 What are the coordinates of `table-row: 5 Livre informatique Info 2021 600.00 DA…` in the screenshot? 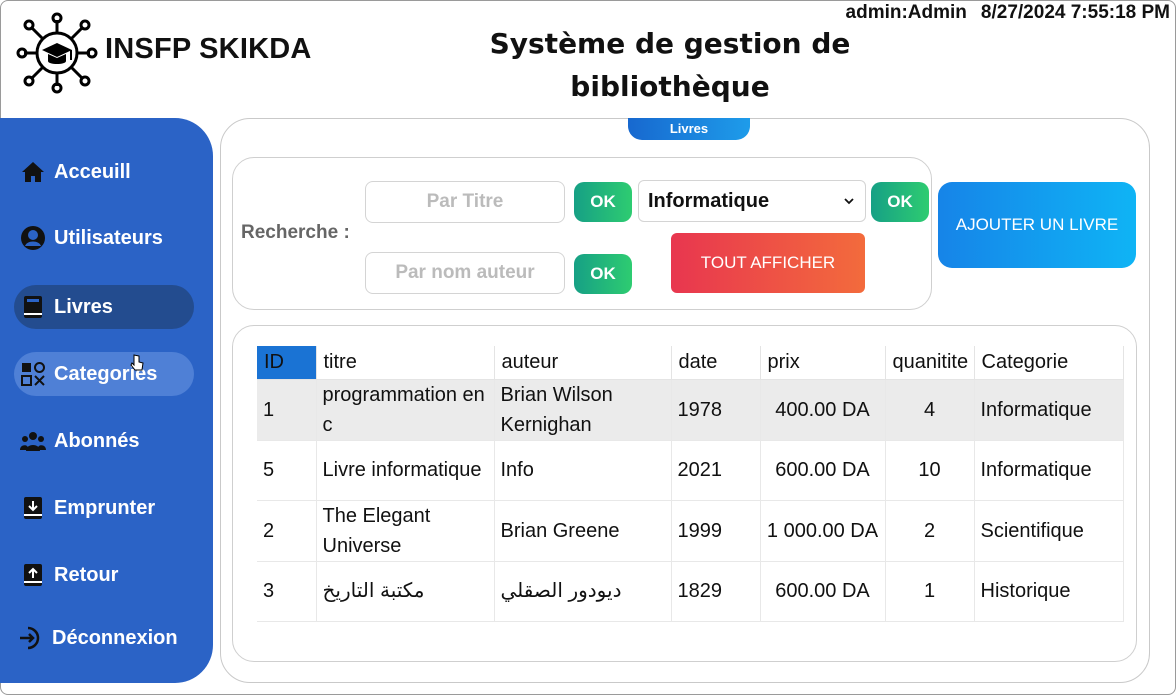 It's located at (690, 470).